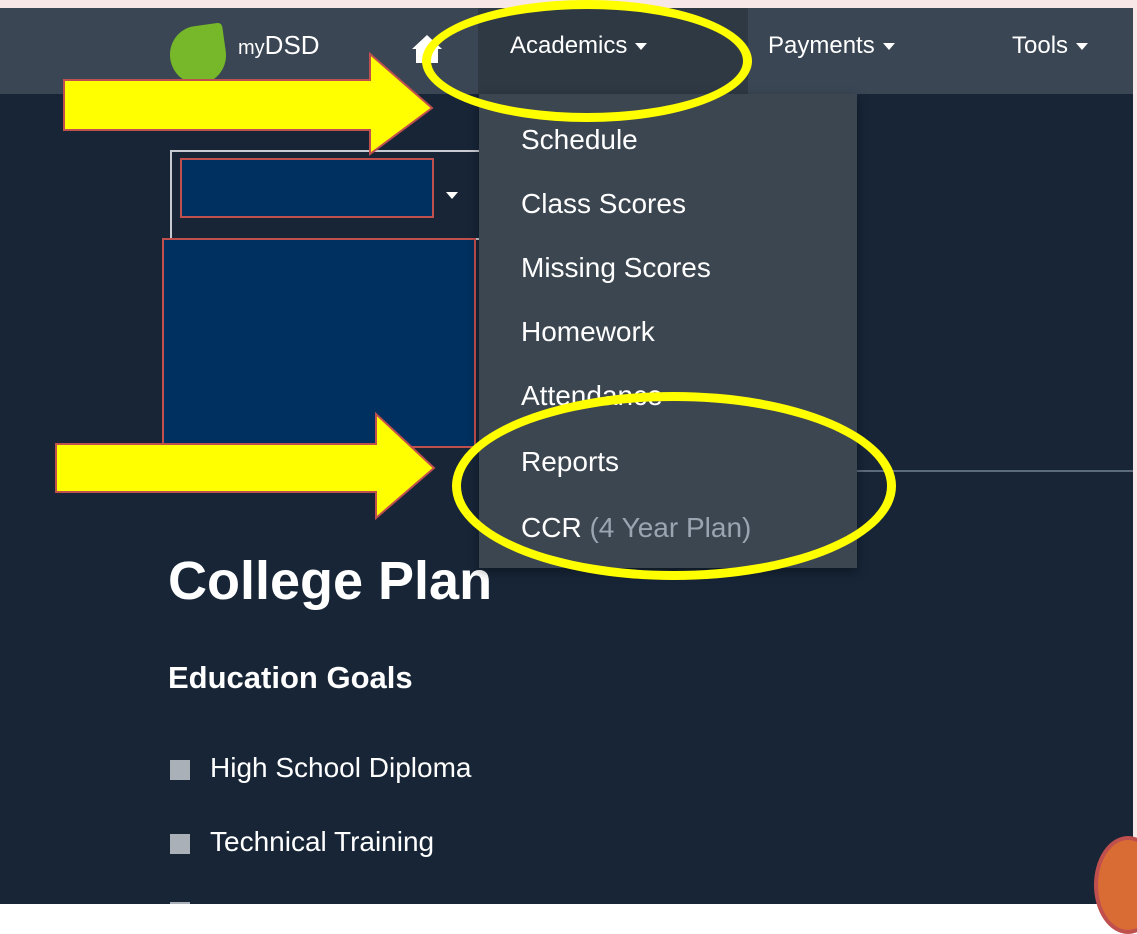 The width and height of the screenshot is (1137, 934). What do you see at coordinates (616, 268) in the screenshot?
I see `menu-item-missing-scores: Missing Scores` at bounding box center [616, 268].